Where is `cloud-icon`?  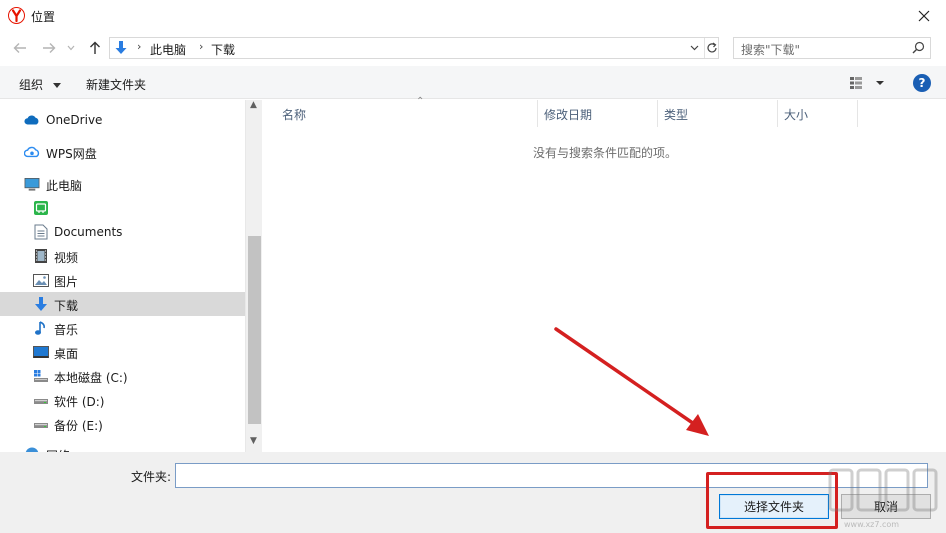 cloud-icon is located at coordinates (32, 120).